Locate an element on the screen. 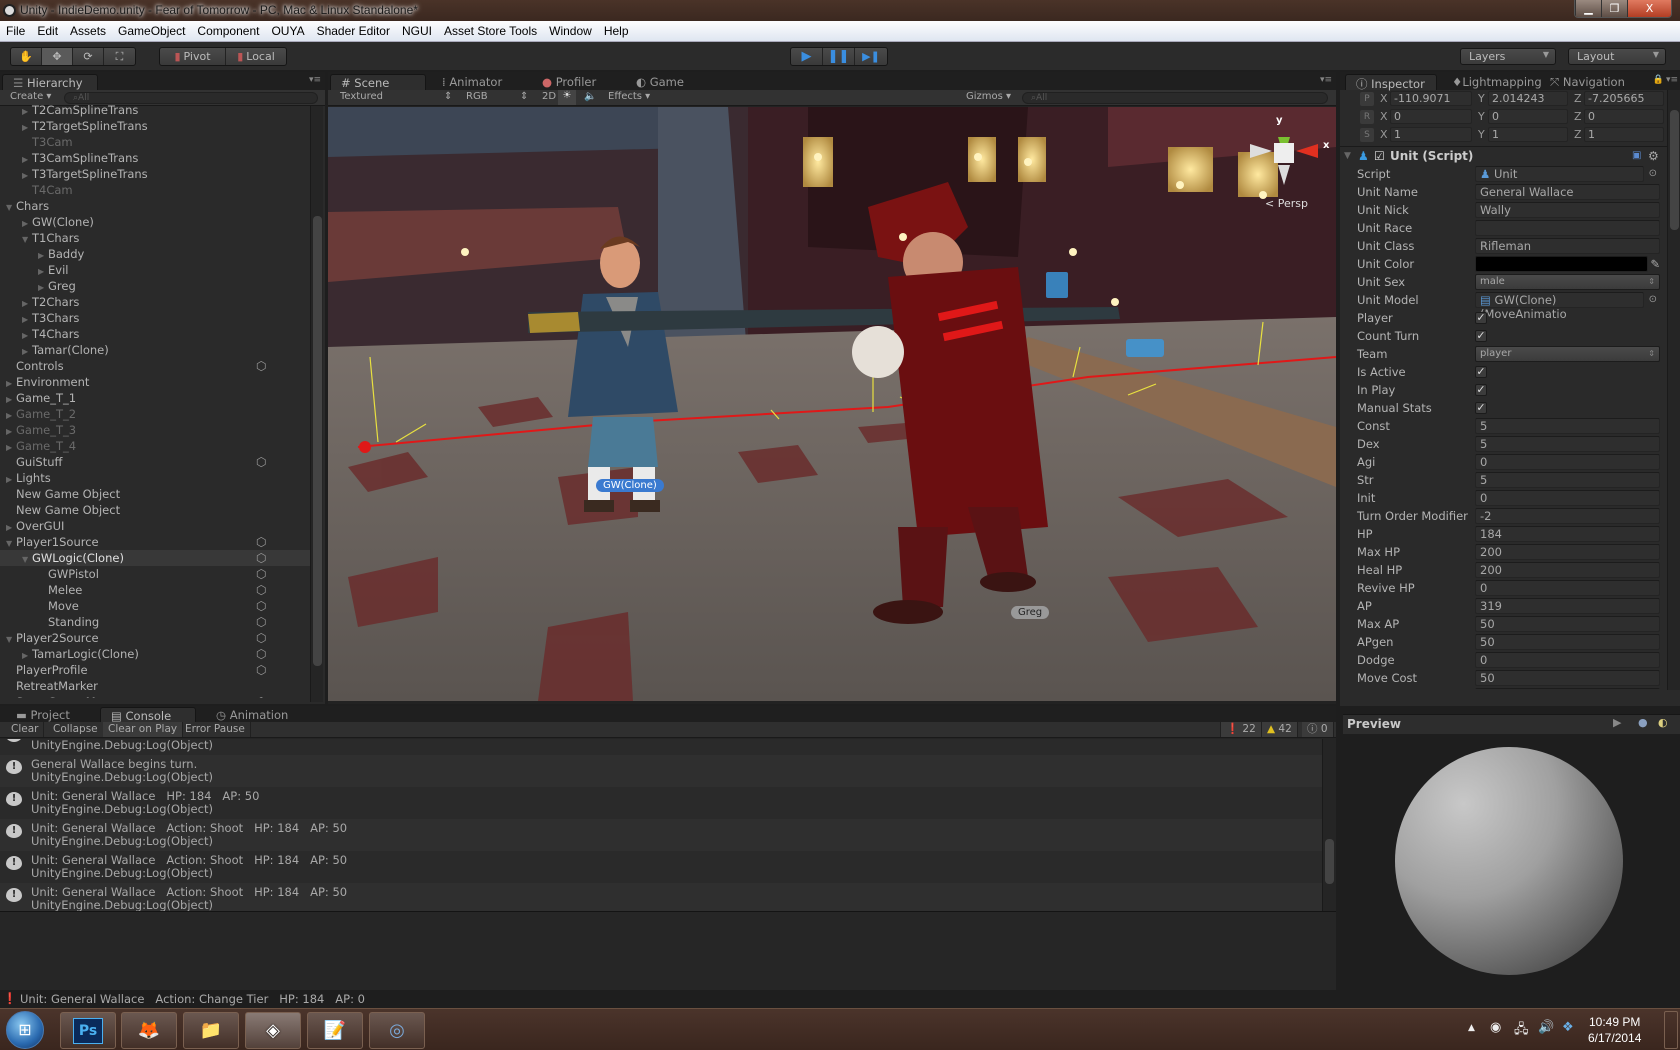 The image size is (1680, 1050). tray-sync-icon: ◉ is located at coordinates (1495, 1027).